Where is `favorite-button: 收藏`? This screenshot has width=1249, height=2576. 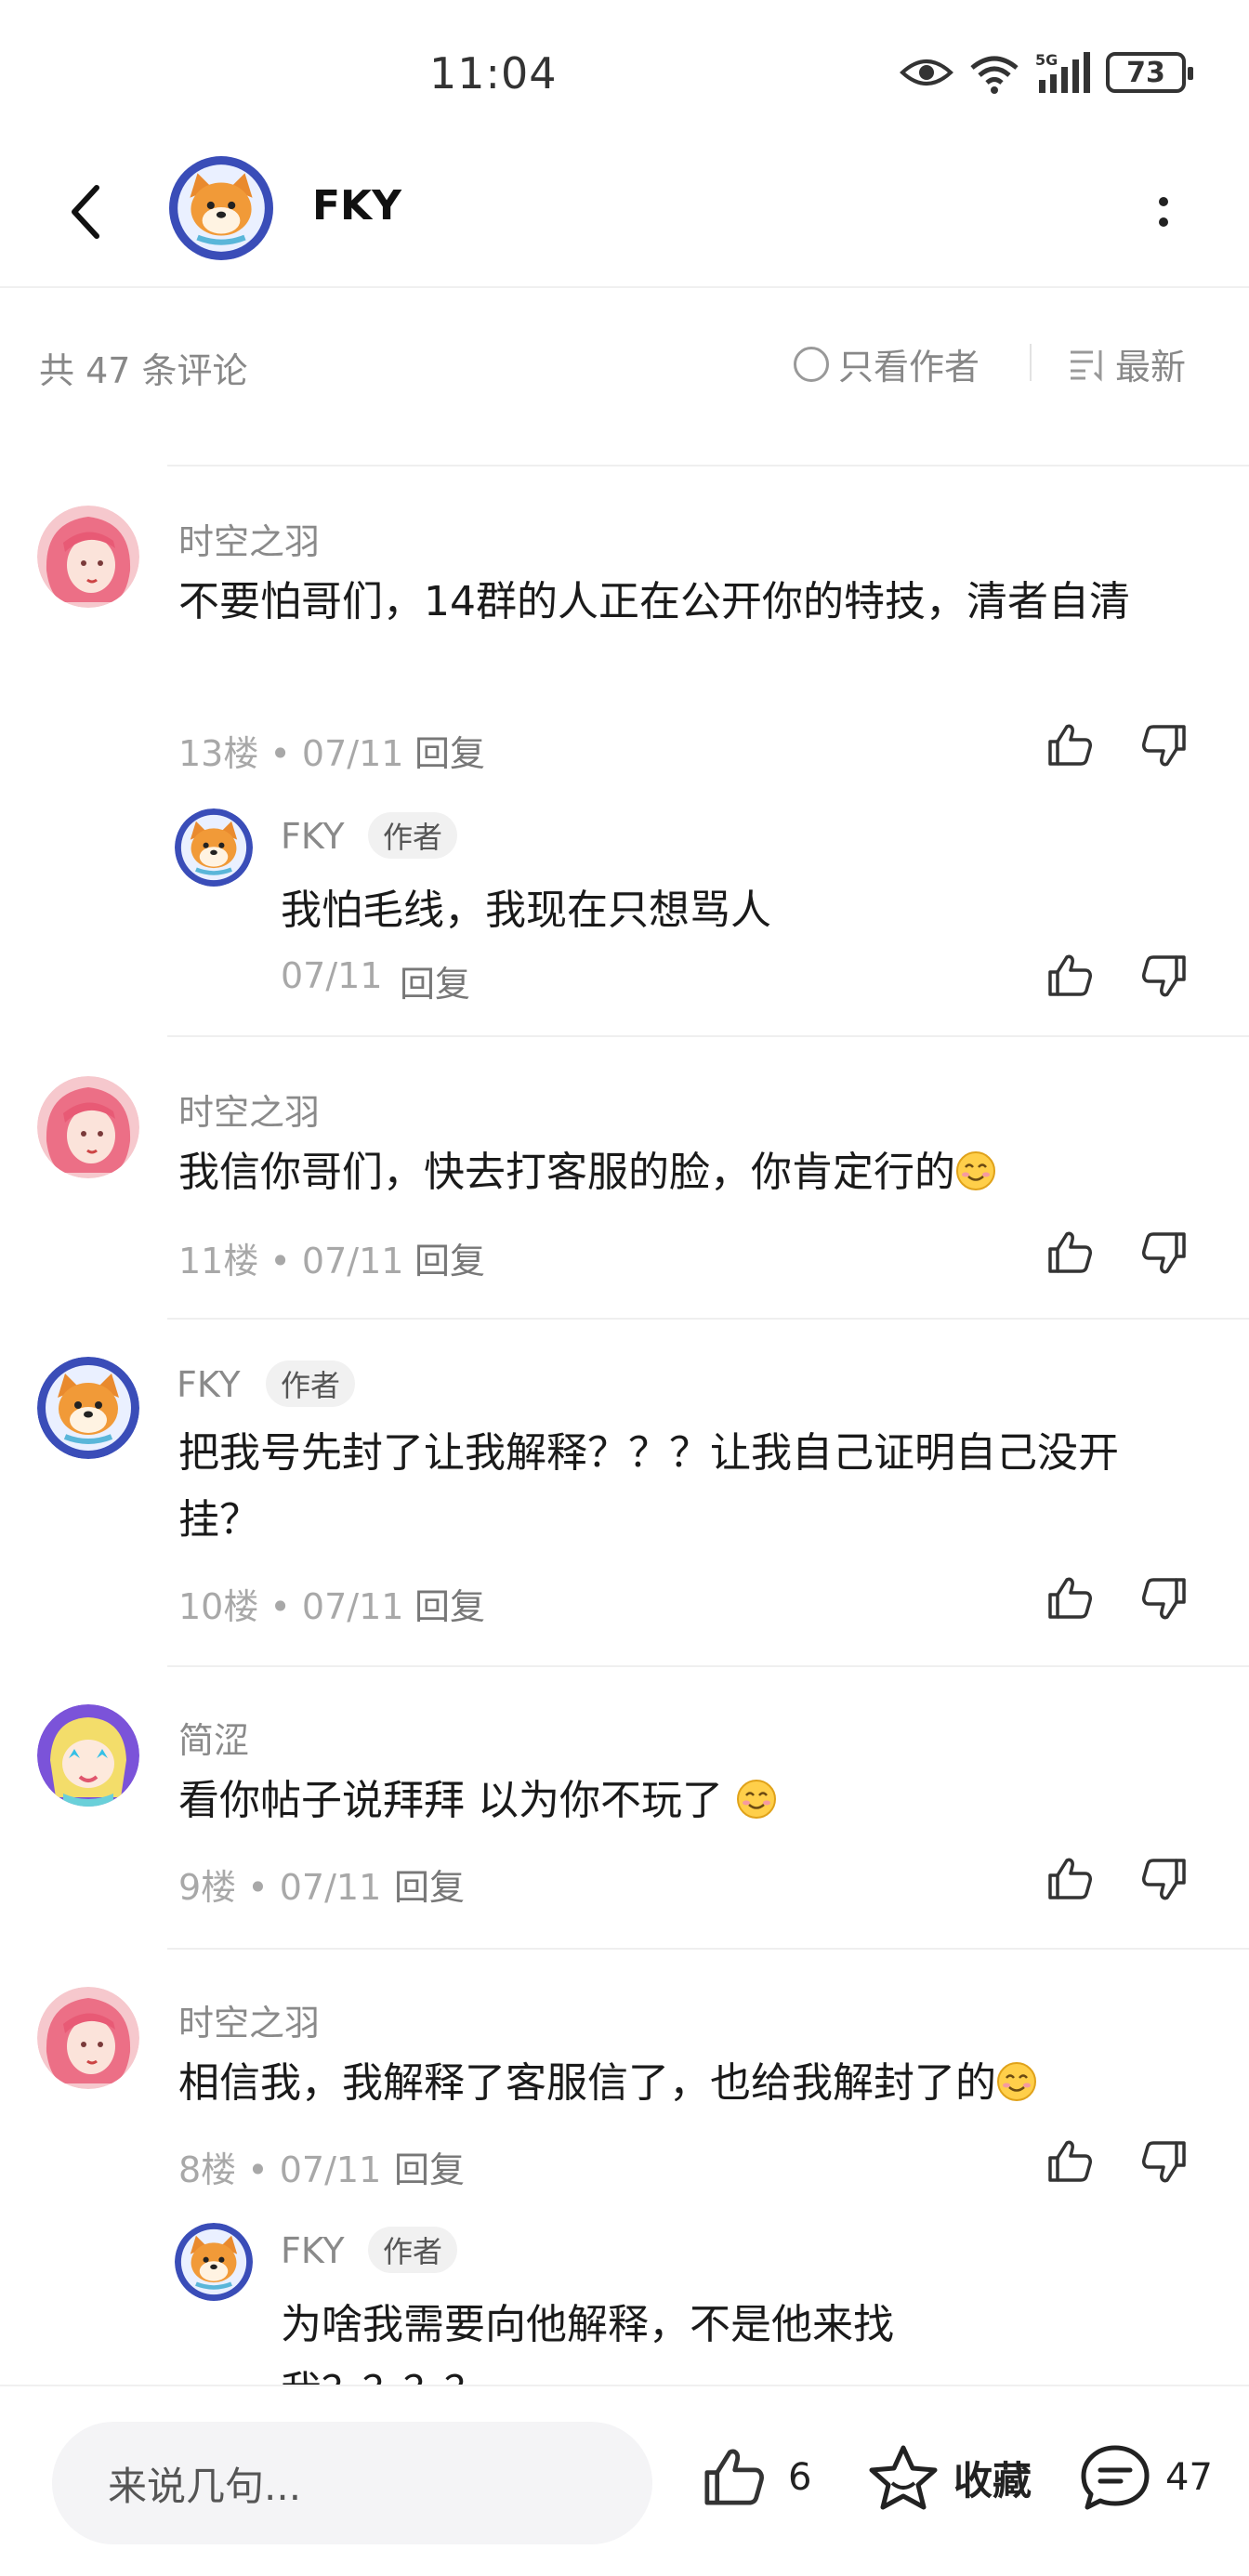 favorite-button: 收藏 is located at coordinates (949, 2477).